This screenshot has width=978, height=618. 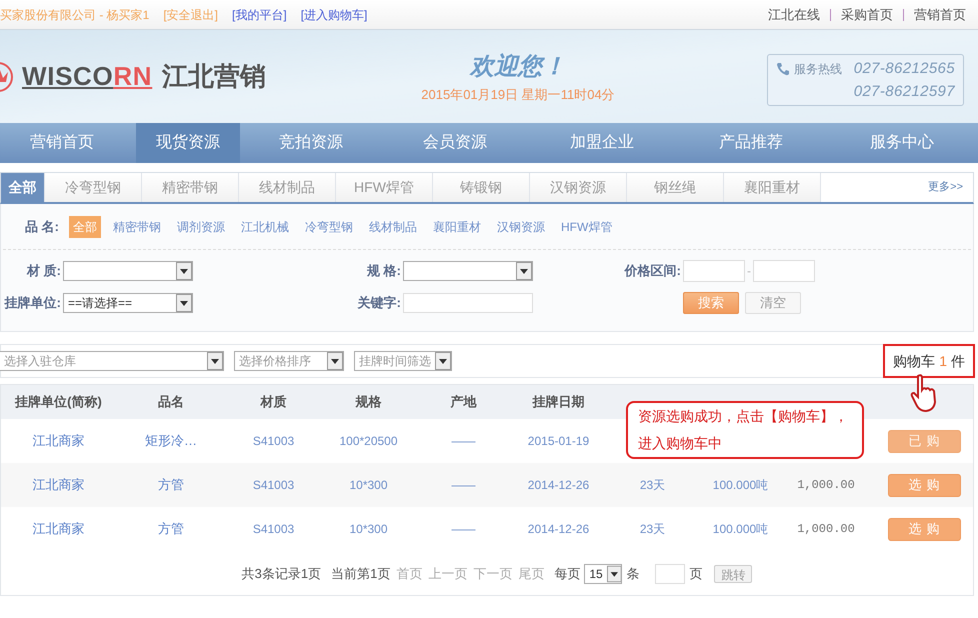 What do you see at coordinates (392, 227) in the screenshot?
I see `product-filter-option: 线材制品` at bounding box center [392, 227].